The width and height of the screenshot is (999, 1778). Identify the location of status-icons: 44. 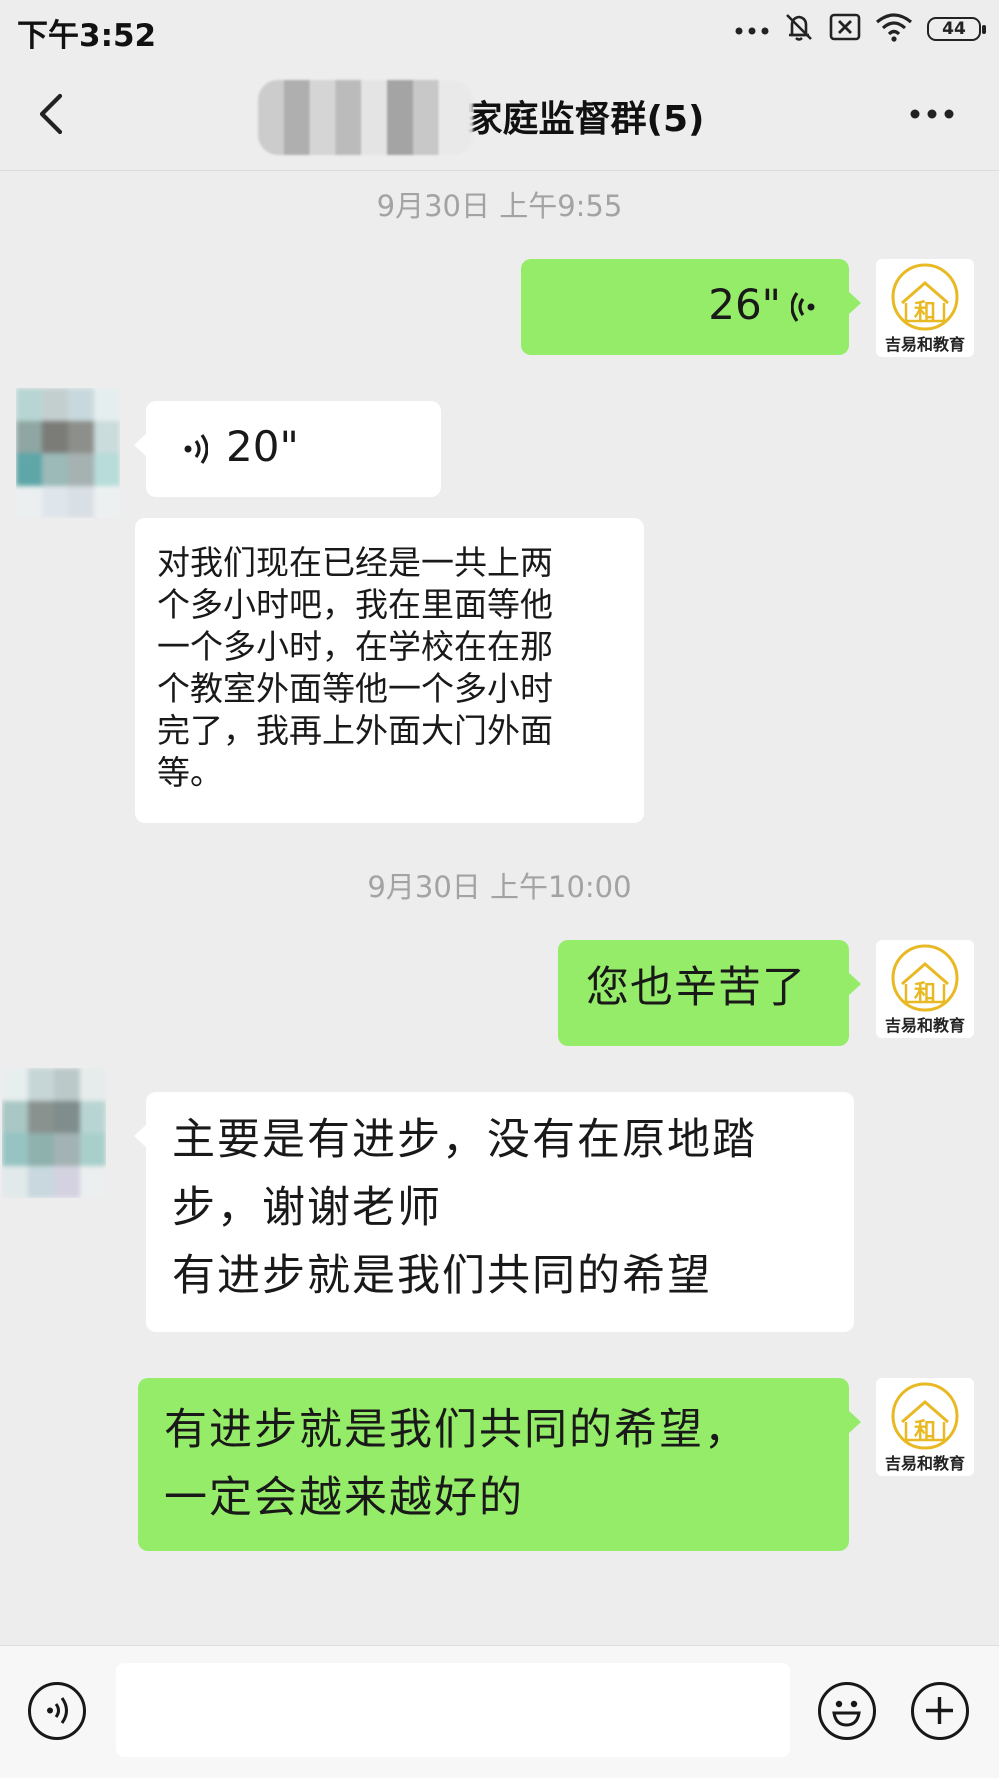
(860, 29).